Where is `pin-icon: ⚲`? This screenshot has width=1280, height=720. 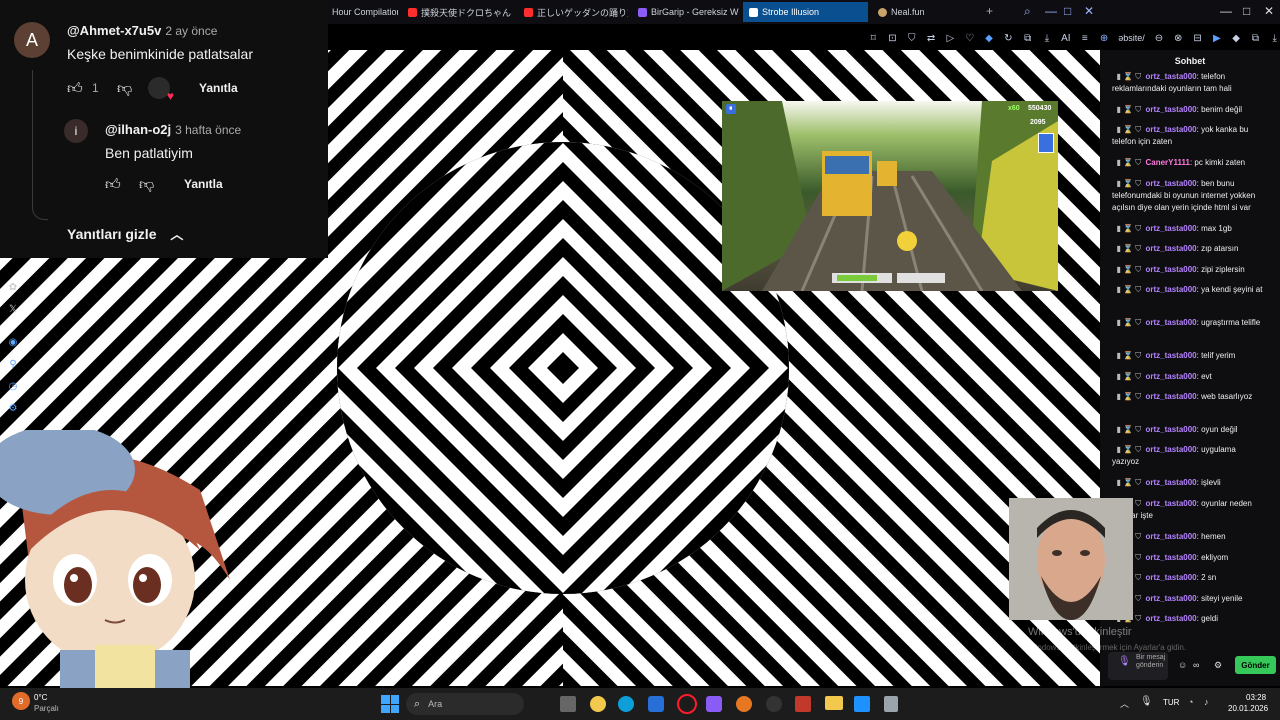 pin-icon: ⚲ is located at coordinates (13, 364).